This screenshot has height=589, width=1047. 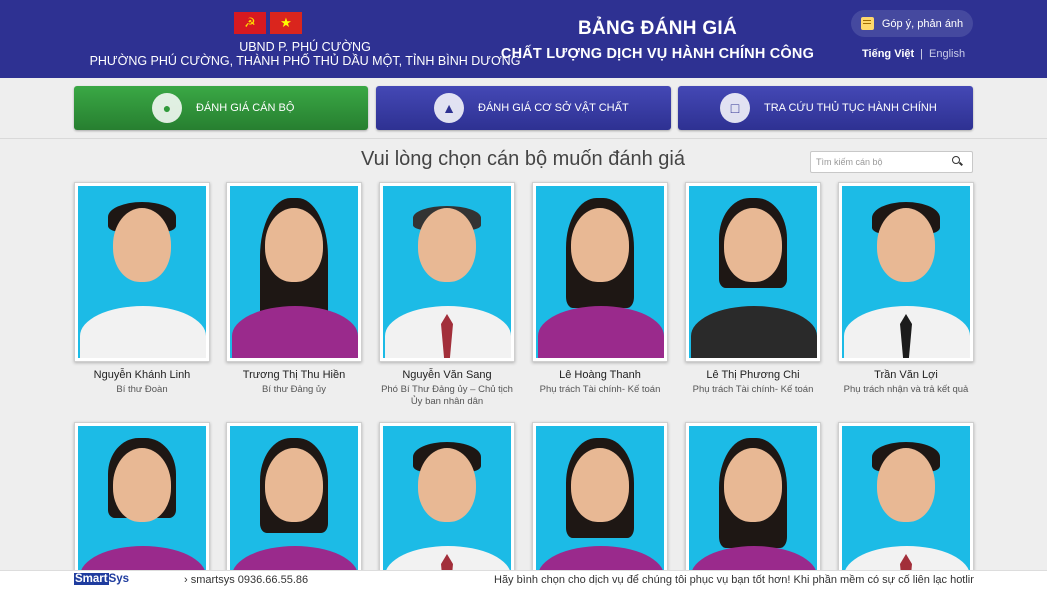 I want to click on feedback-button: Góp ý, phản ánh, so click(x=912, y=23).